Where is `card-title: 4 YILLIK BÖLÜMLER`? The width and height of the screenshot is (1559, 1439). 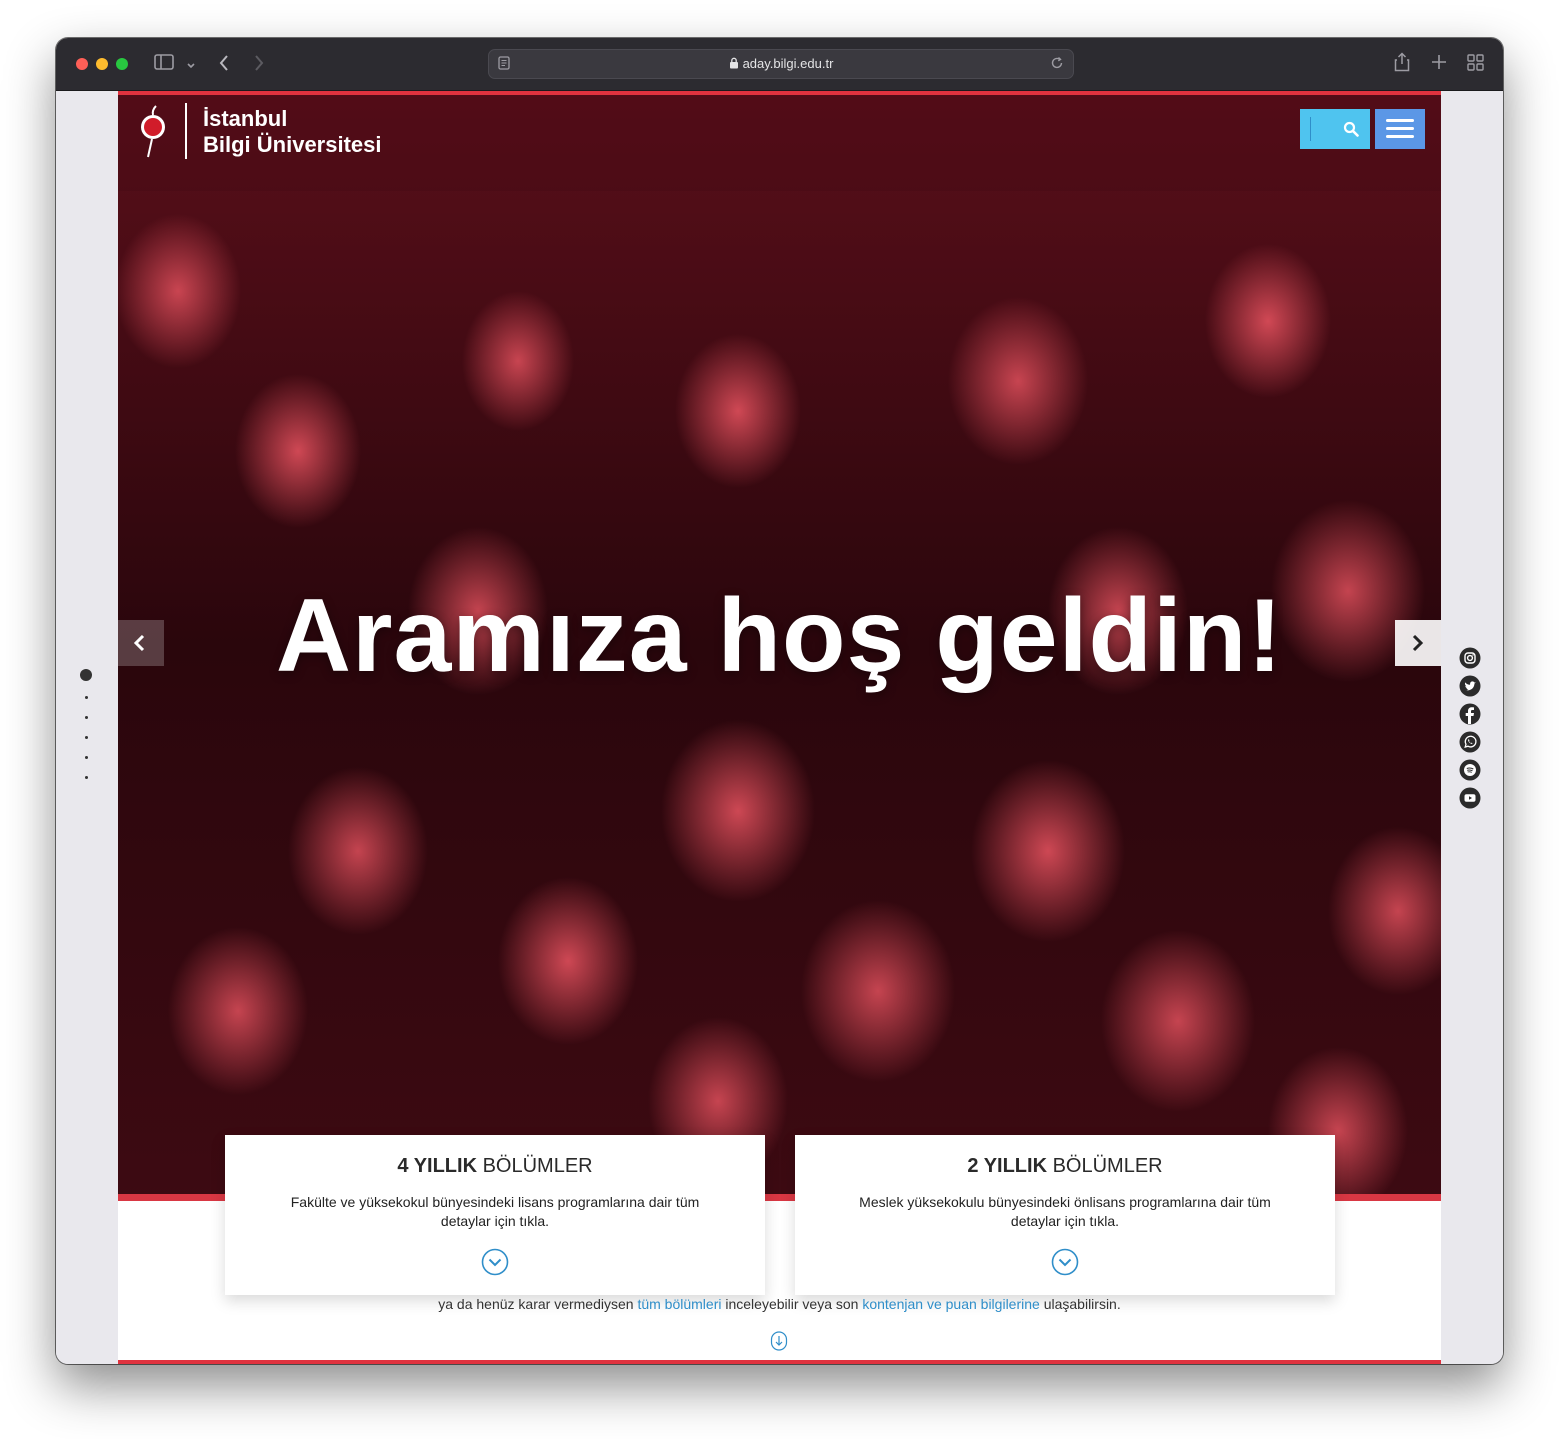
card-title: 4 YILLIK BÖLÜMLER is located at coordinates (495, 1166).